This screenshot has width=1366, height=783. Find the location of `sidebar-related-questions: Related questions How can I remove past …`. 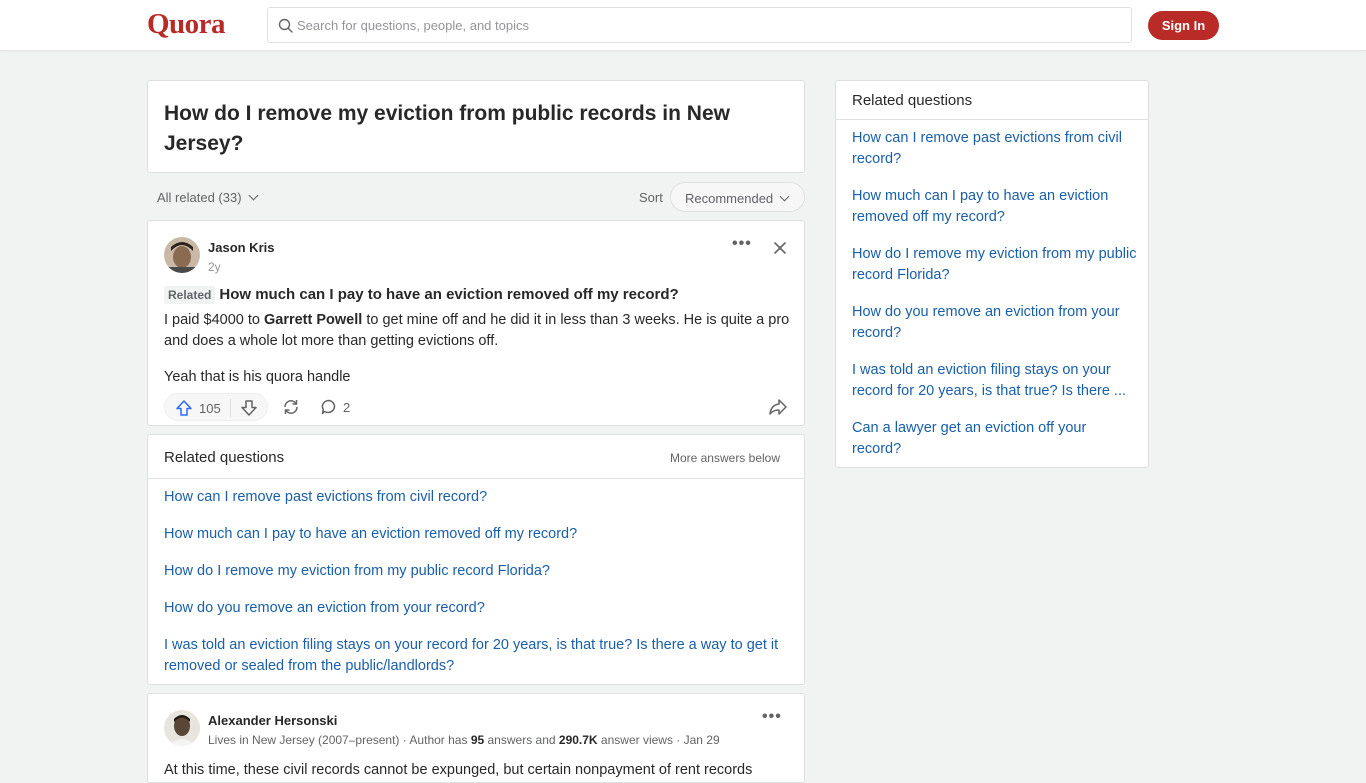

sidebar-related-questions: Related questions How can I remove past … is located at coordinates (992, 274).